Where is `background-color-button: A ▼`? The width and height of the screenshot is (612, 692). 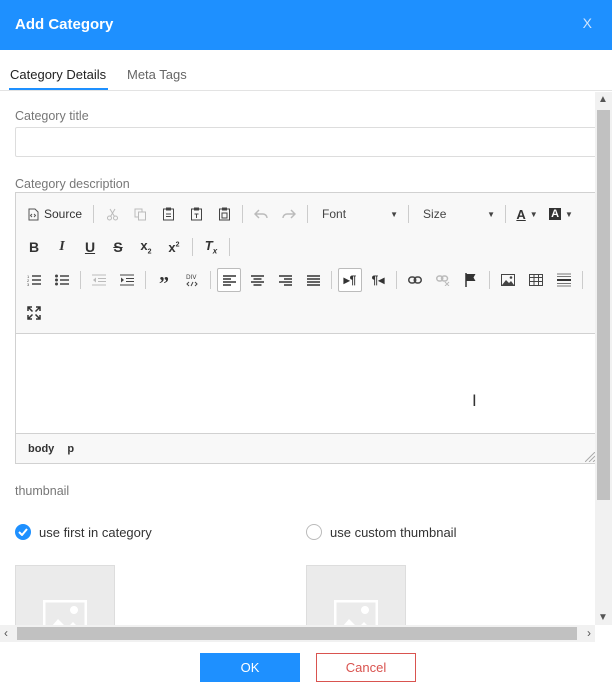
background-color-button: A ▼ is located at coordinates (561, 214).